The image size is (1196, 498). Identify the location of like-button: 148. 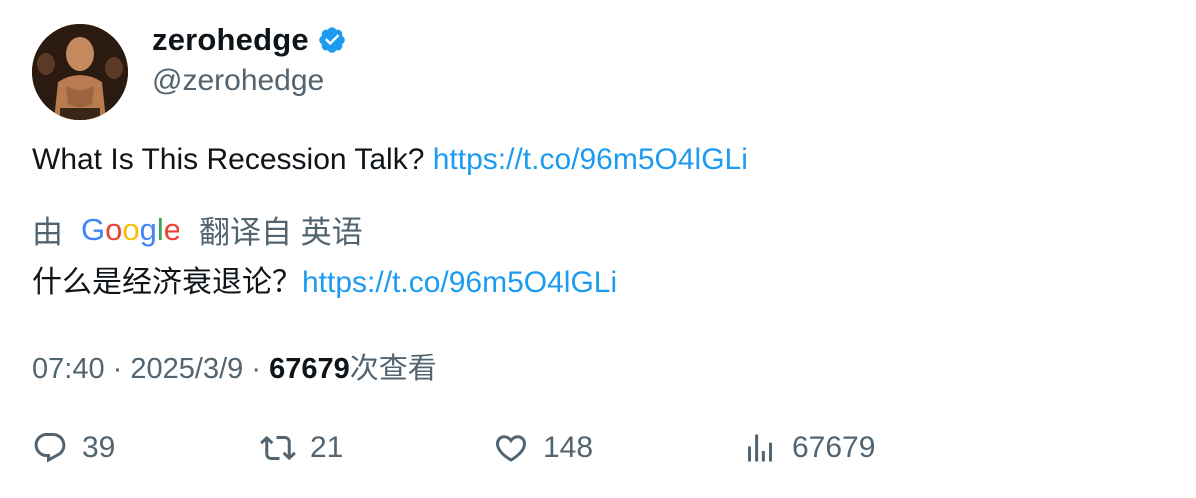
(543, 448).